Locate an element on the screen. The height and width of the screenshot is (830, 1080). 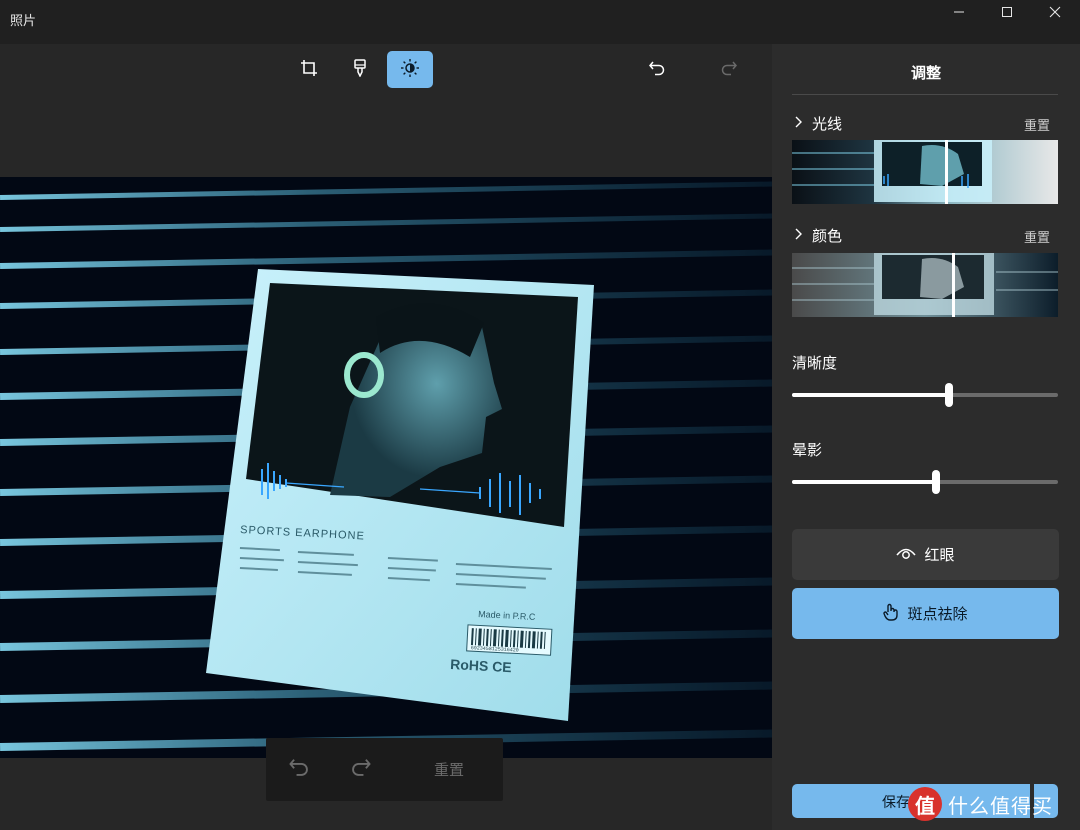
clarity-label: 清晰度 is located at coordinates (815, 363).